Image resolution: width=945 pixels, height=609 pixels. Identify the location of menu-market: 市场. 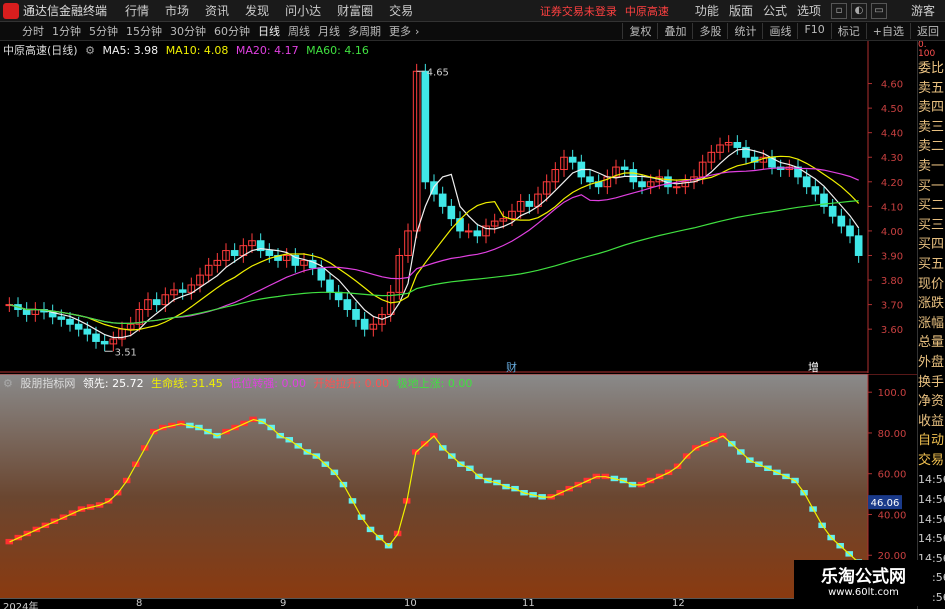
(177, 10).